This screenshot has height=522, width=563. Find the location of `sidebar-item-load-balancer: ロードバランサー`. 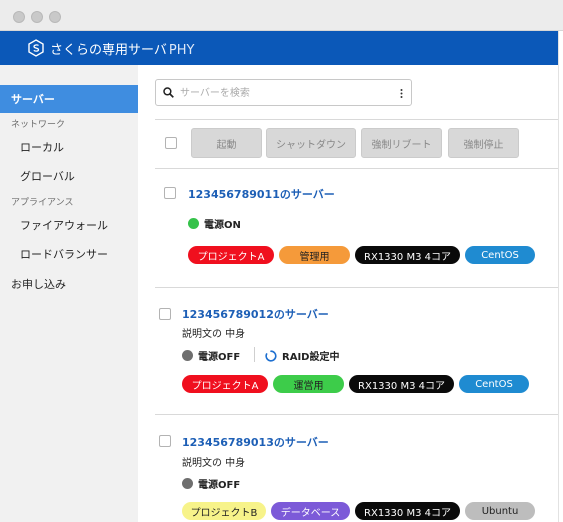

sidebar-item-load-balancer: ロードバランサー is located at coordinates (69, 254).